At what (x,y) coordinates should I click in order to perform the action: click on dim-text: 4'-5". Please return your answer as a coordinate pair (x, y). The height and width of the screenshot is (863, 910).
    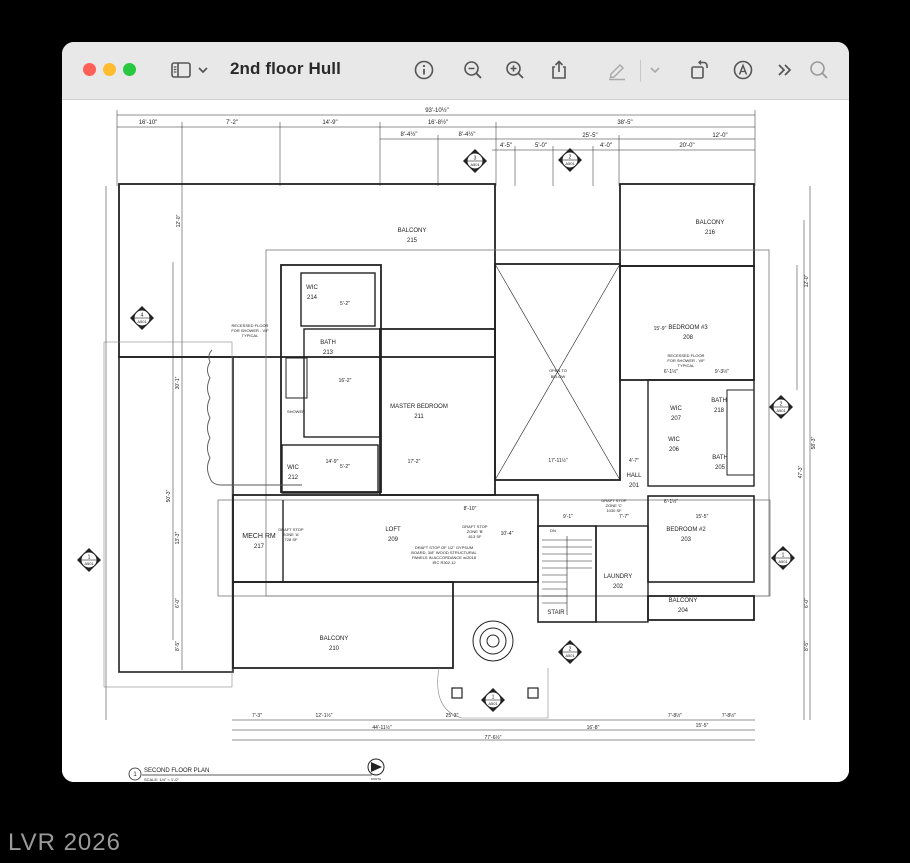
    Looking at the image, I should click on (506, 146).